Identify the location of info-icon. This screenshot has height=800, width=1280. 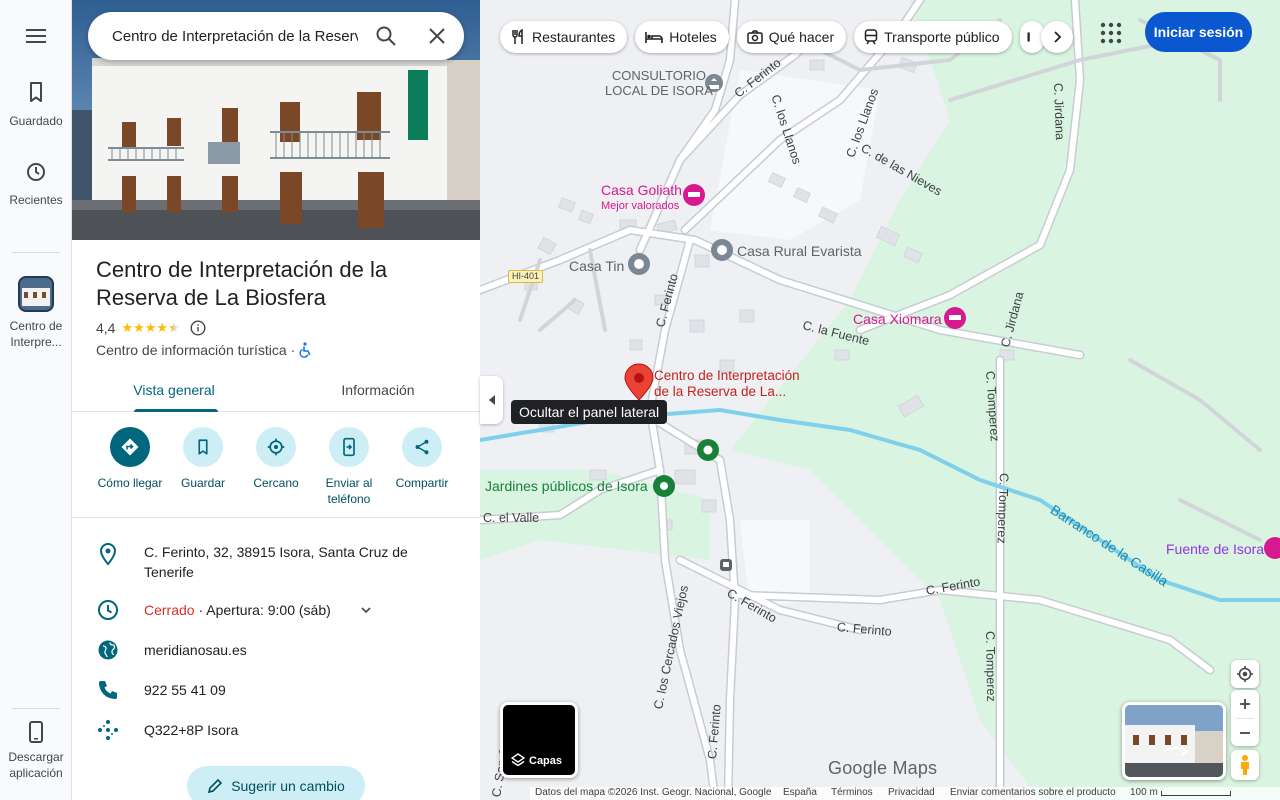
(198, 328).